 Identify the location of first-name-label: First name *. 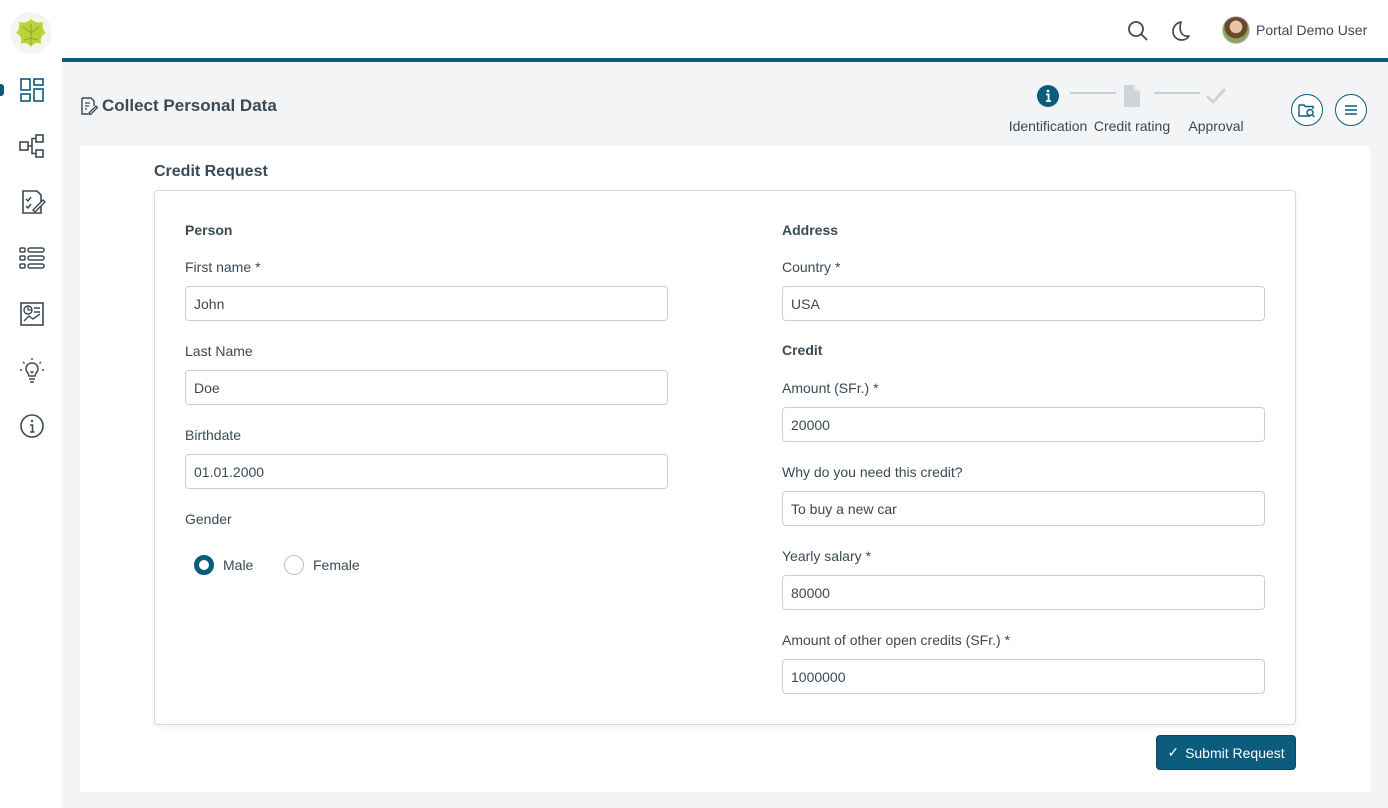
(223, 267).